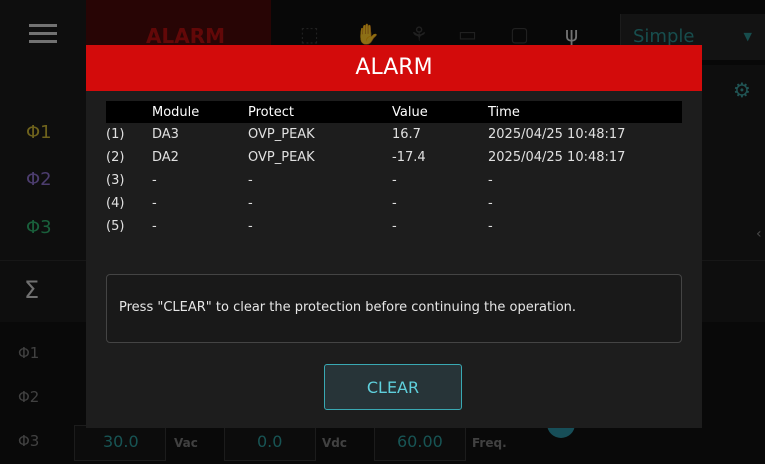 This screenshot has width=765, height=464. What do you see at coordinates (406, 134) in the screenshot?
I see `value-cell: 16.7` at bounding box center [406, 134].